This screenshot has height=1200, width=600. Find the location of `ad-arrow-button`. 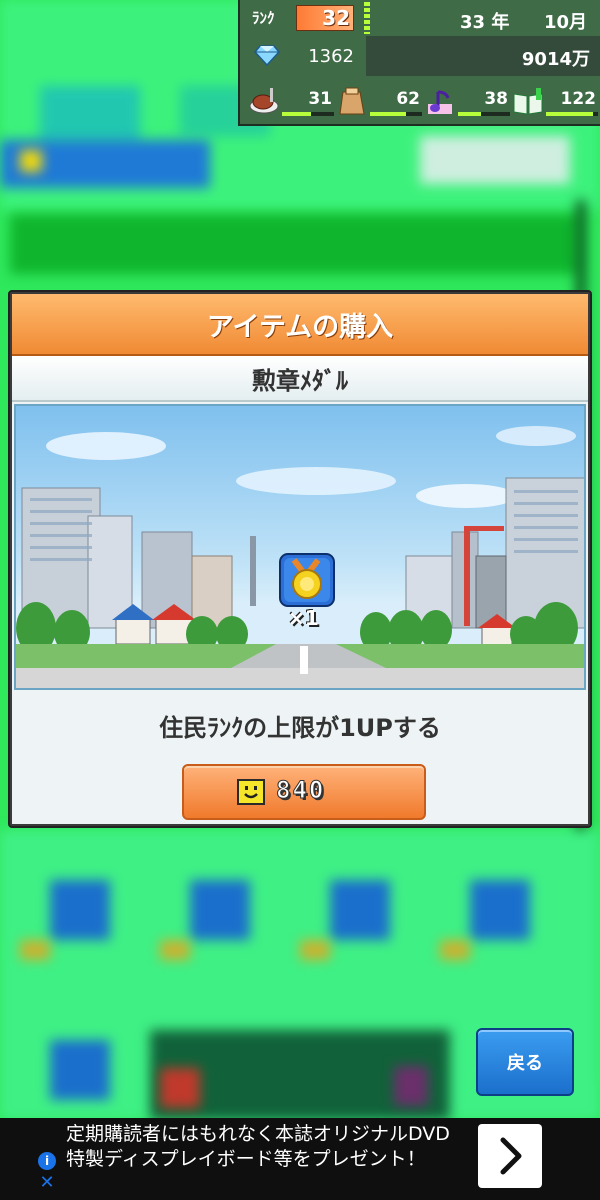

ad-arrow-button is located at coordinates (510, 1156).